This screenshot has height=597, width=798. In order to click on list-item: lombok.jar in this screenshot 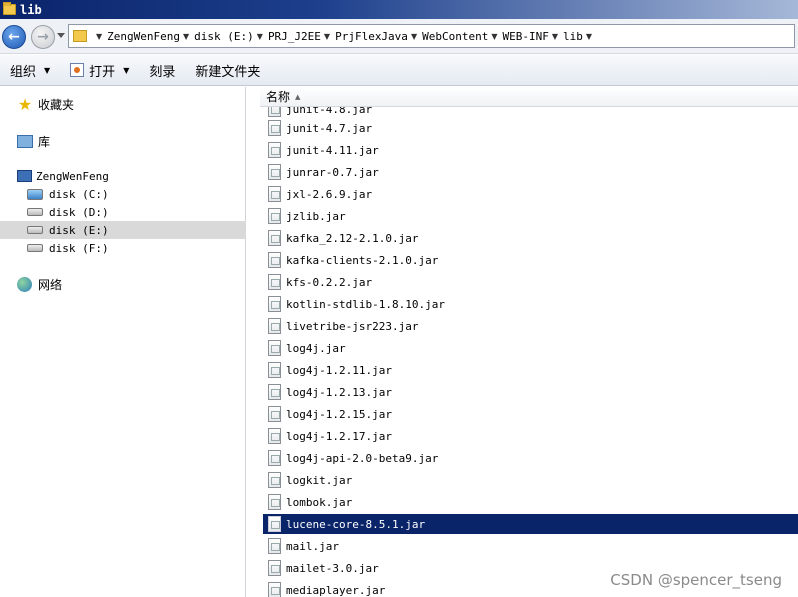, I will do `click(530, 502)`.